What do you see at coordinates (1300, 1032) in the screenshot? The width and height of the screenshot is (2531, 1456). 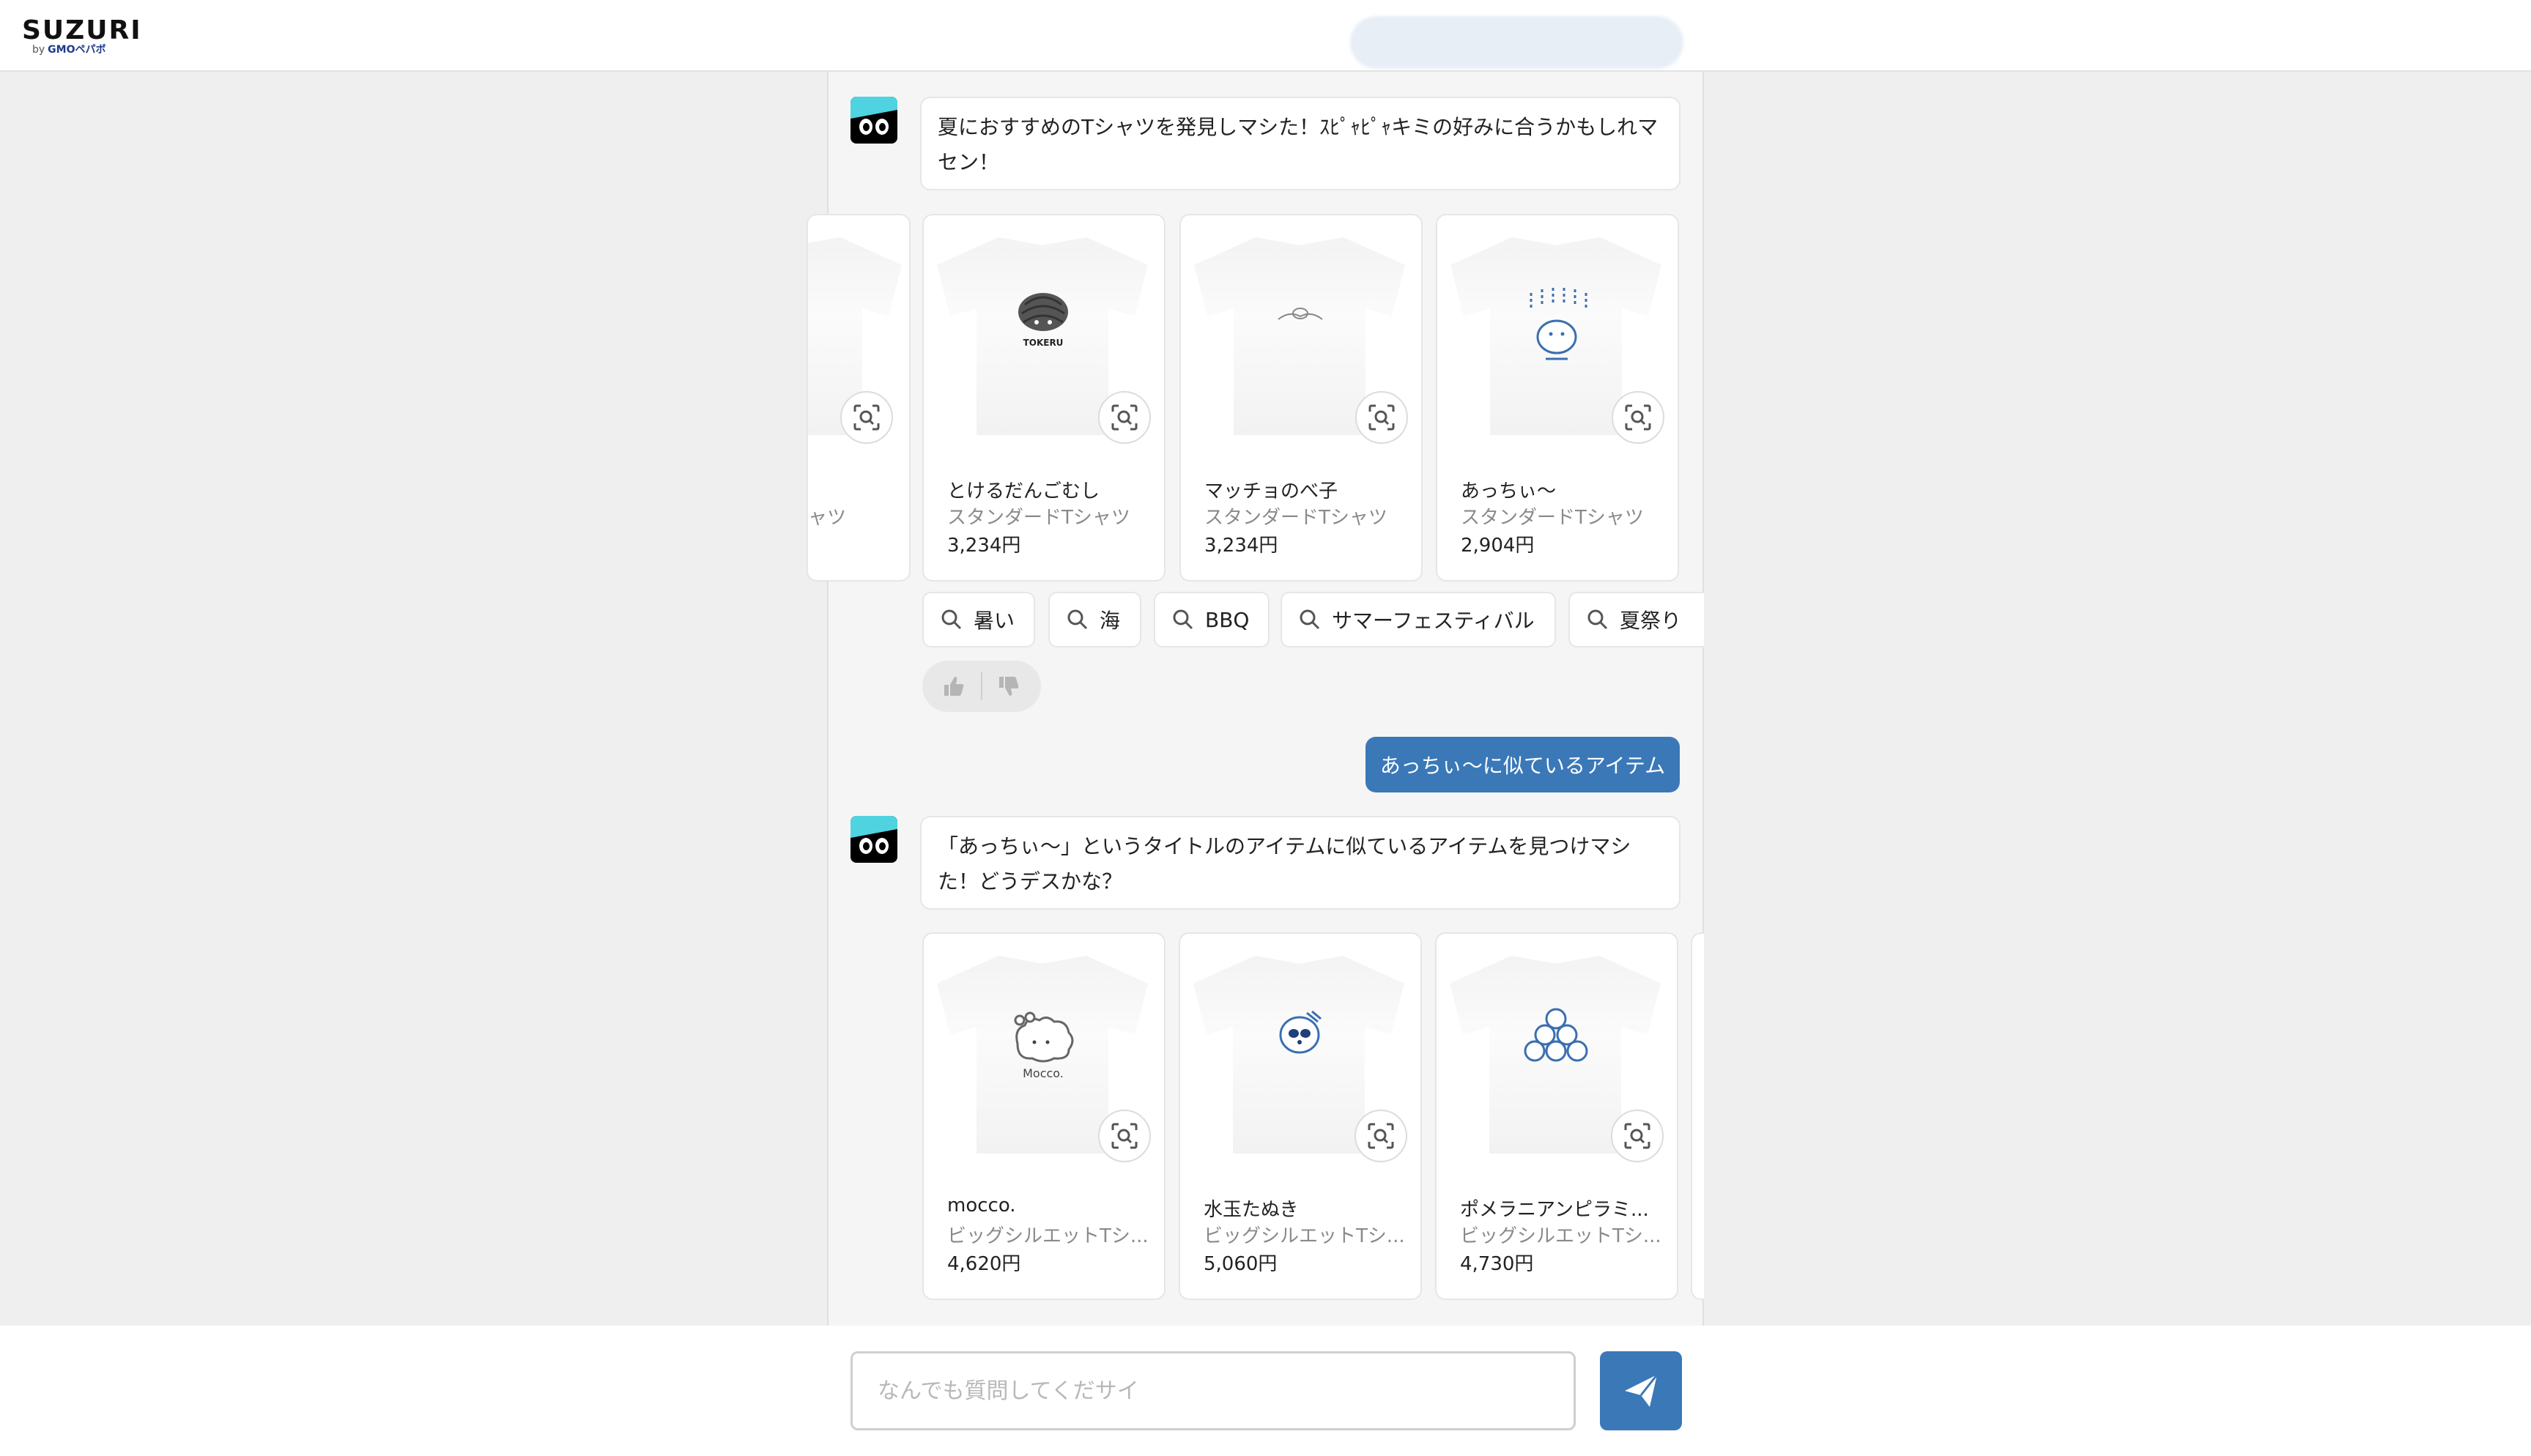 I see `tanuki-design` at bounding box center [1300, 1032].